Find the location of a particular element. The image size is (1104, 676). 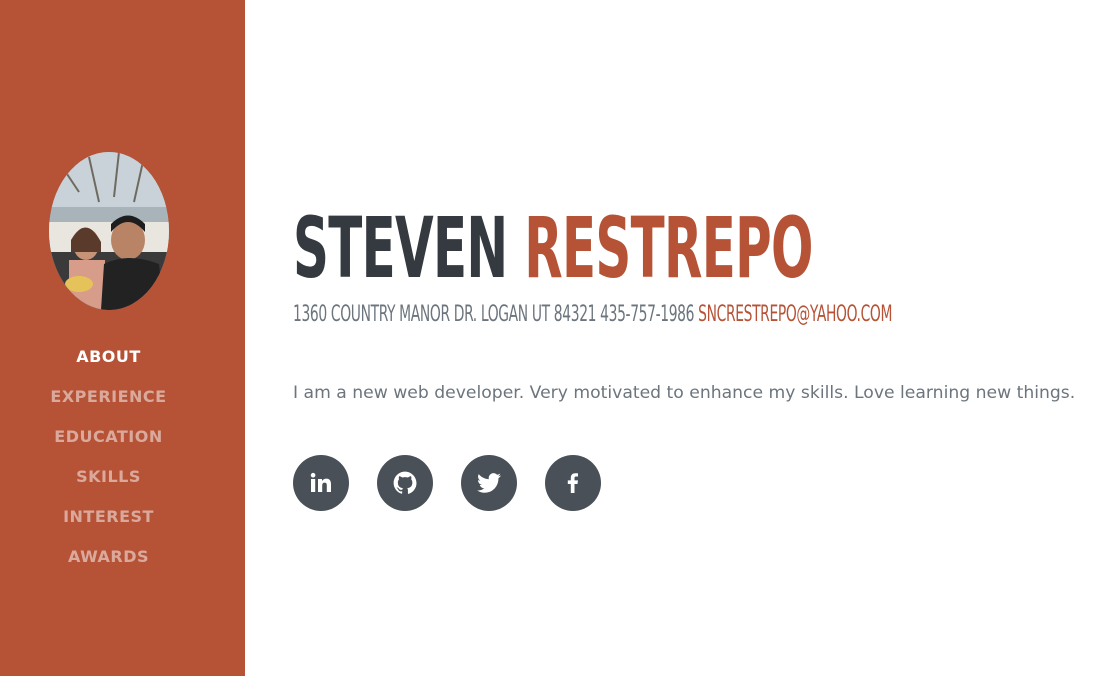

linkedin-button is located at coordinates (321, 483).